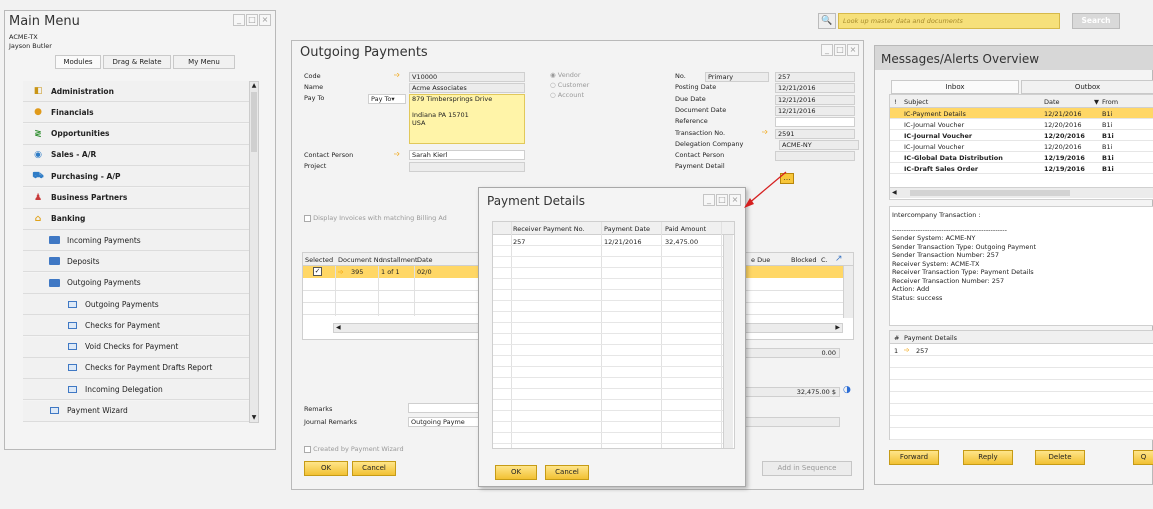  I want to click on scroll-down-icon: ▼, so click(254, 418).